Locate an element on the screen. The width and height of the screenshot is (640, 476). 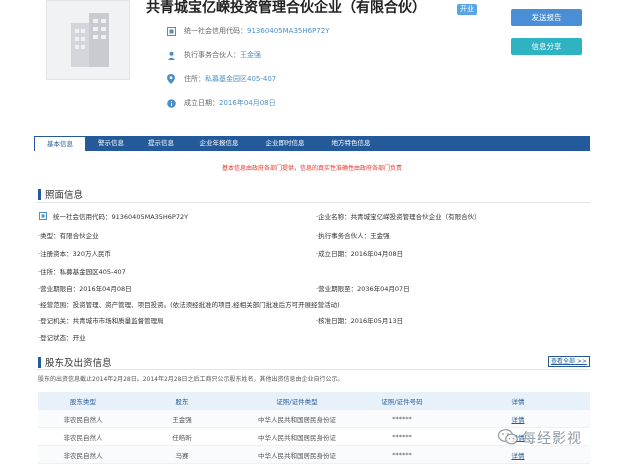
license-section-header: 照面信息 is located at coordinates (60, 194).